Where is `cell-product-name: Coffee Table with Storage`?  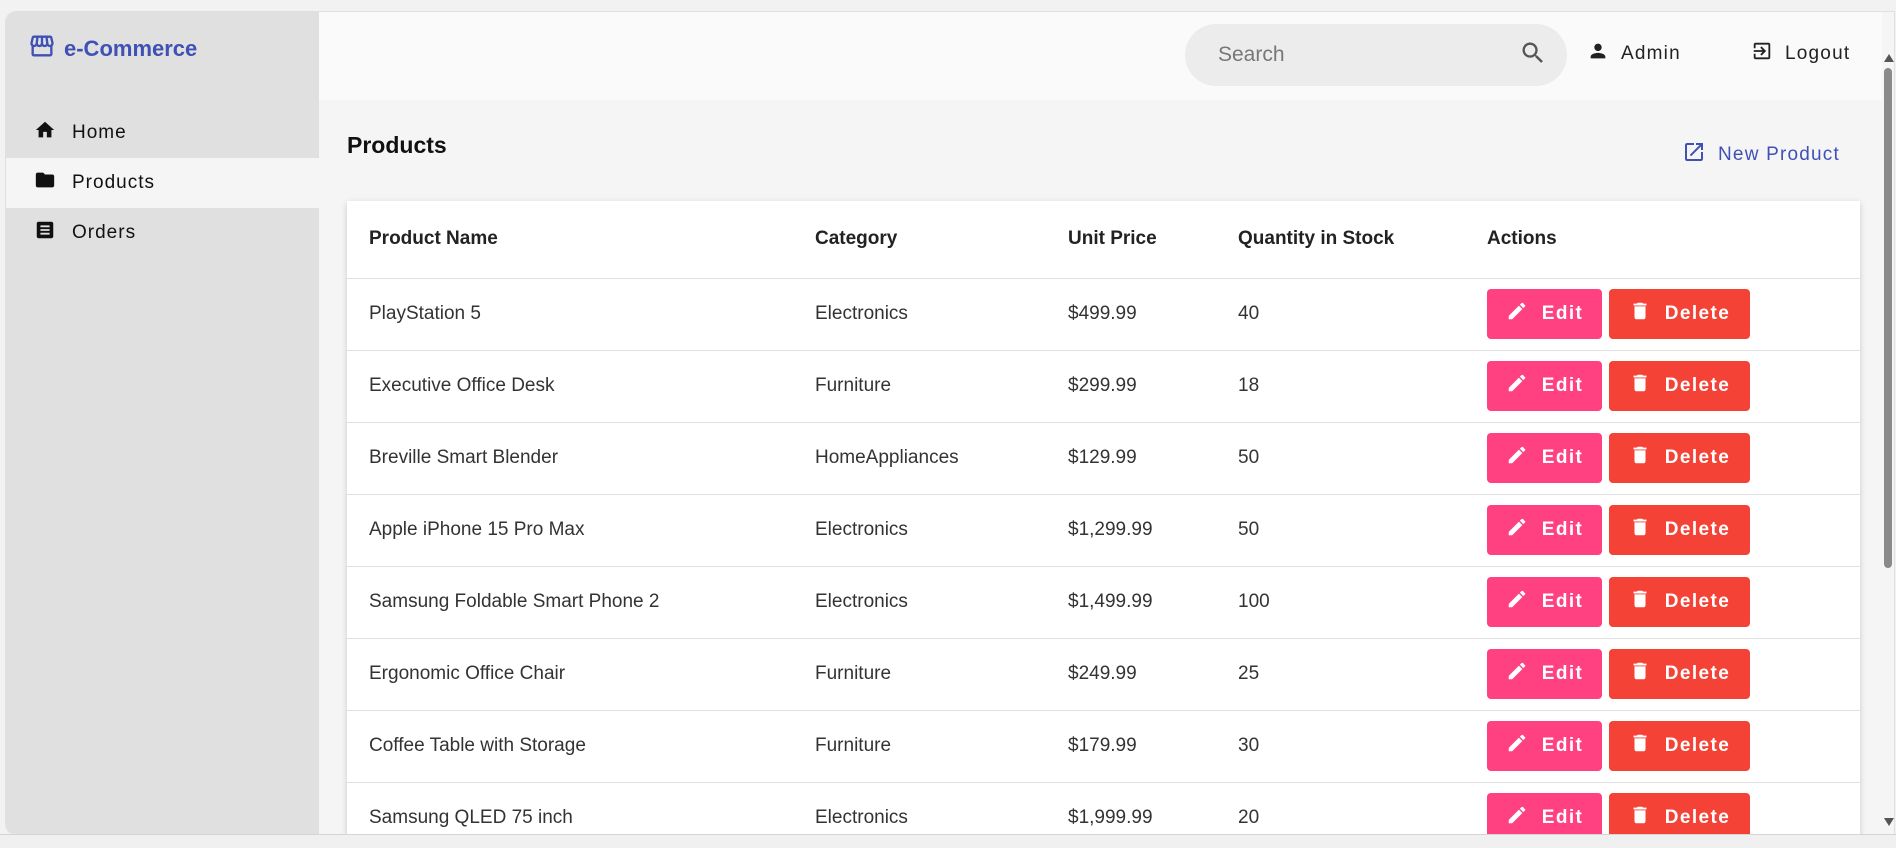
cell-product-name: Coffee Table with Storage is located at coordinates (570, 746).